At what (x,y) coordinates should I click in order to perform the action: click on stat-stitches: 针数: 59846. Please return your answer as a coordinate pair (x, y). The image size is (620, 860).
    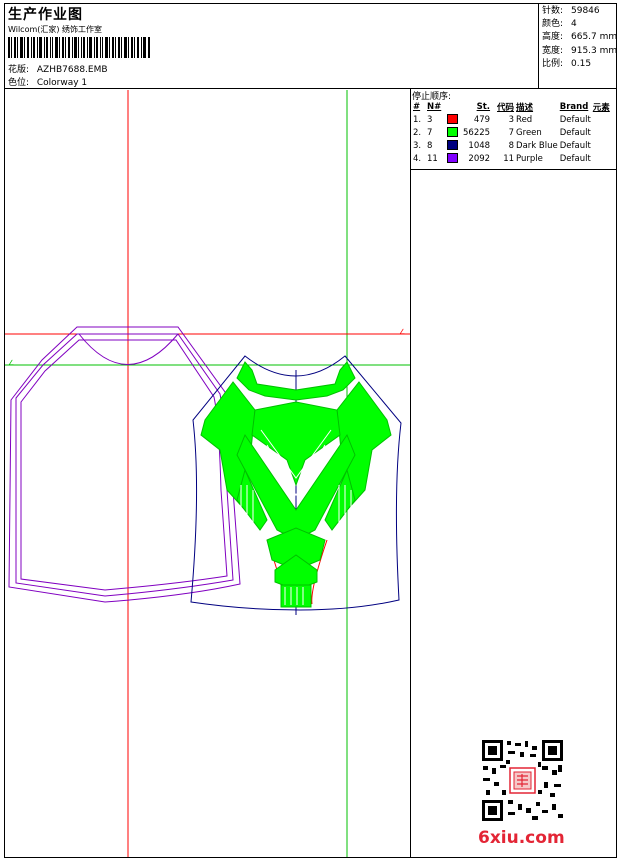
    Looking at the image, I should click on (571, 11).